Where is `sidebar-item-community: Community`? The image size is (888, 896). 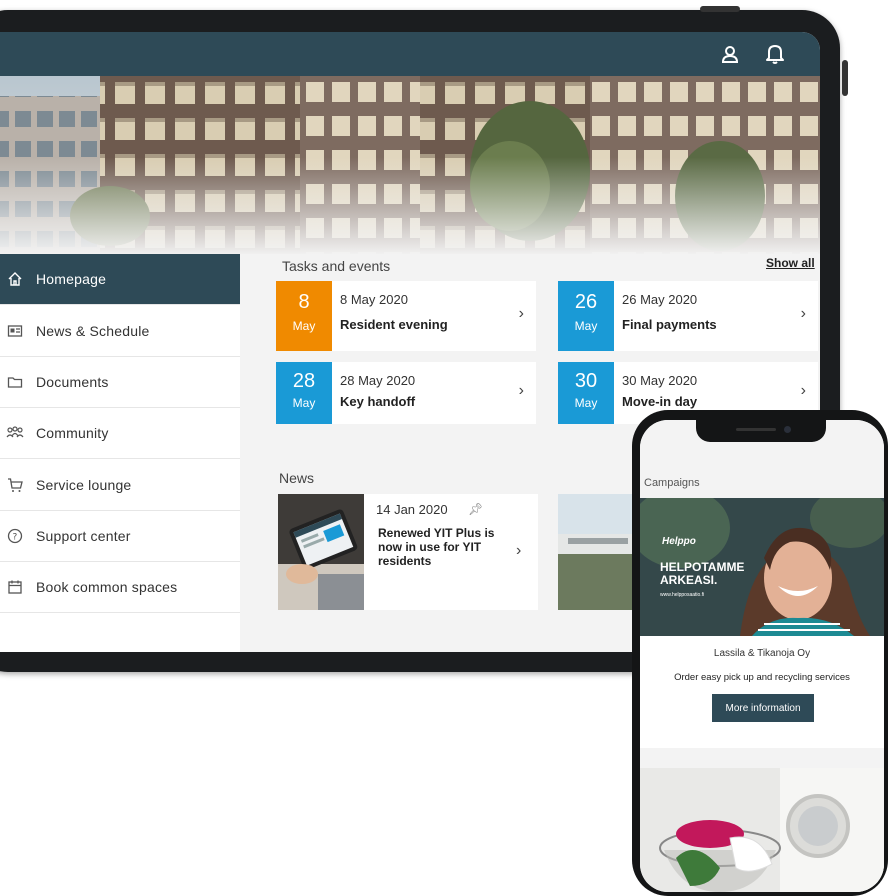 sidebar-item-community: Community is located at coordinates (120, 433).